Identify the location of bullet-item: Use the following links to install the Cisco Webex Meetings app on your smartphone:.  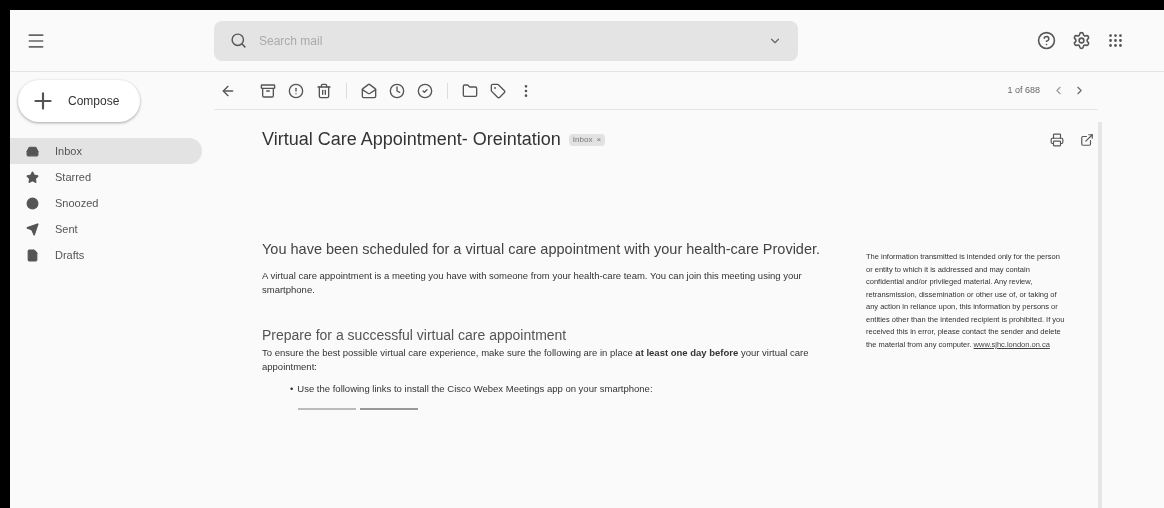
(475, 388).